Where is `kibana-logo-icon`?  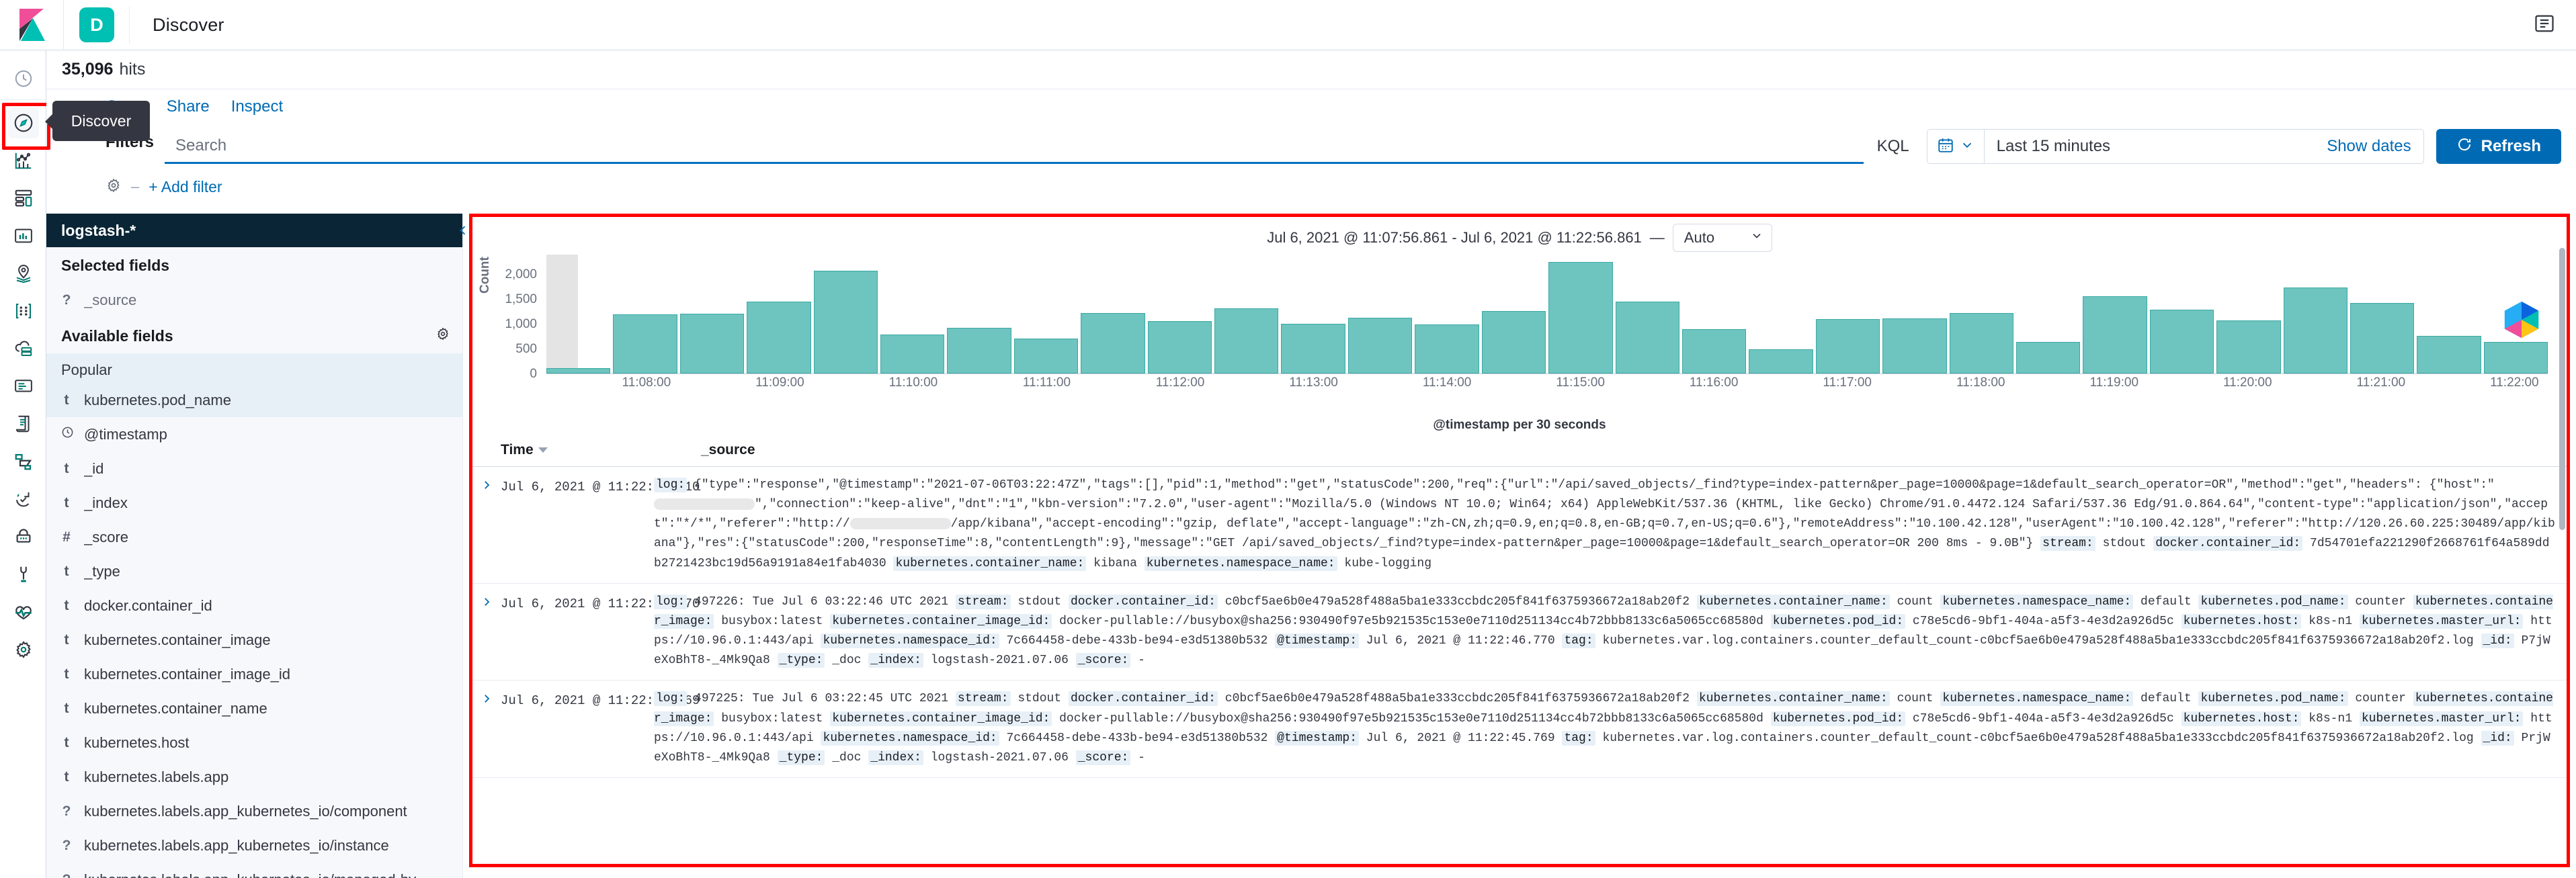 kibana-logo-icon is located at coordinates (32, 25).